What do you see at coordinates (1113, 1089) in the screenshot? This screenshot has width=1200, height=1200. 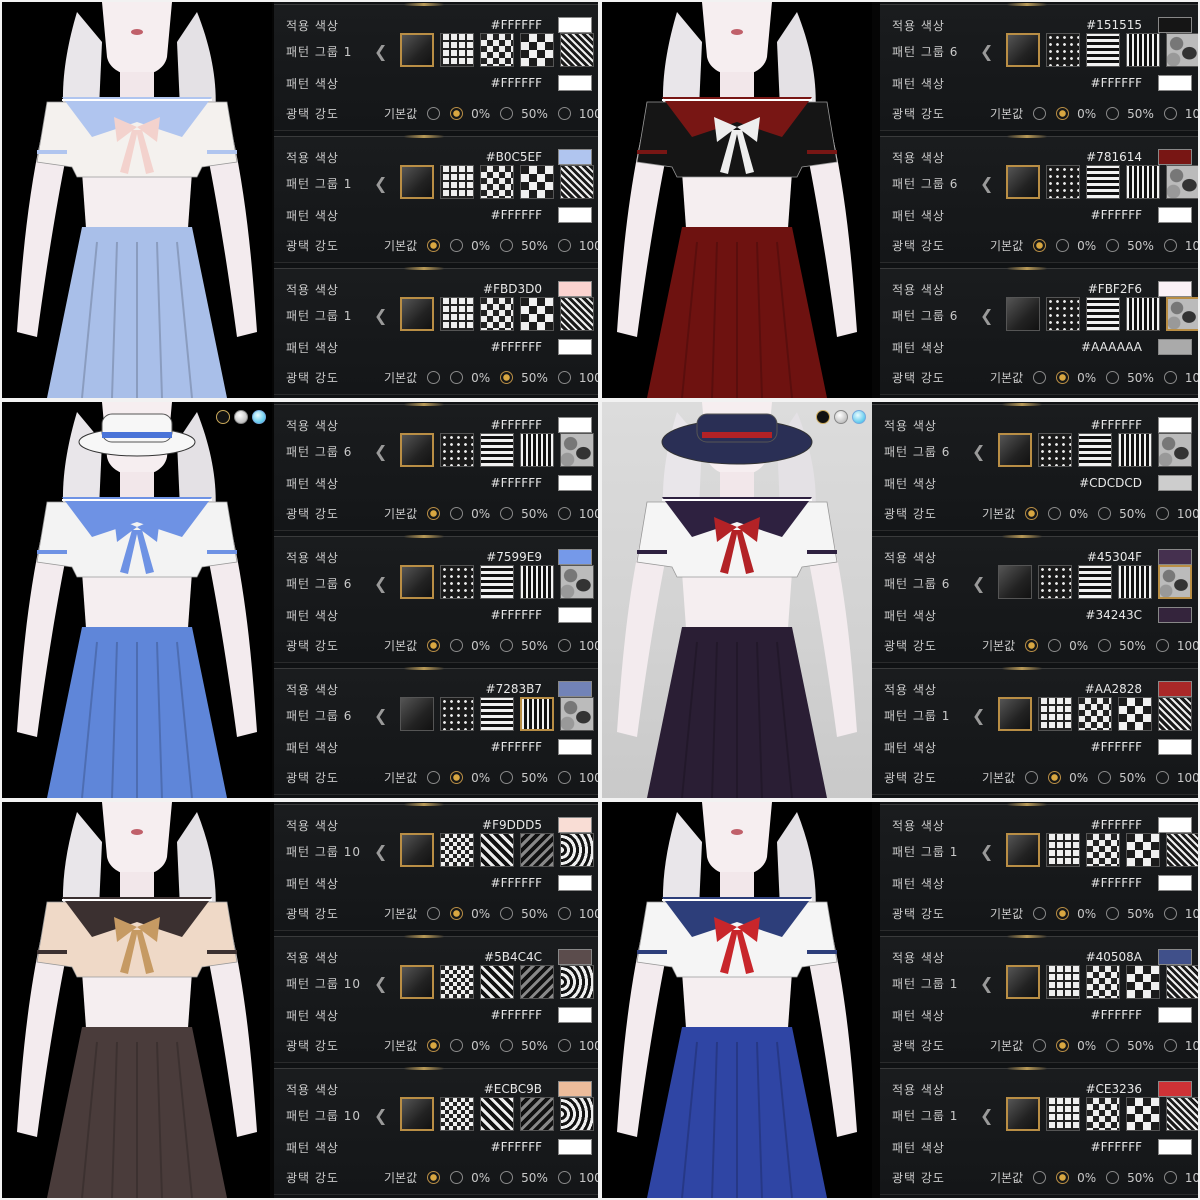 I see `apply-color-hex: #CE3236` at bounding box center [1113, 1089].